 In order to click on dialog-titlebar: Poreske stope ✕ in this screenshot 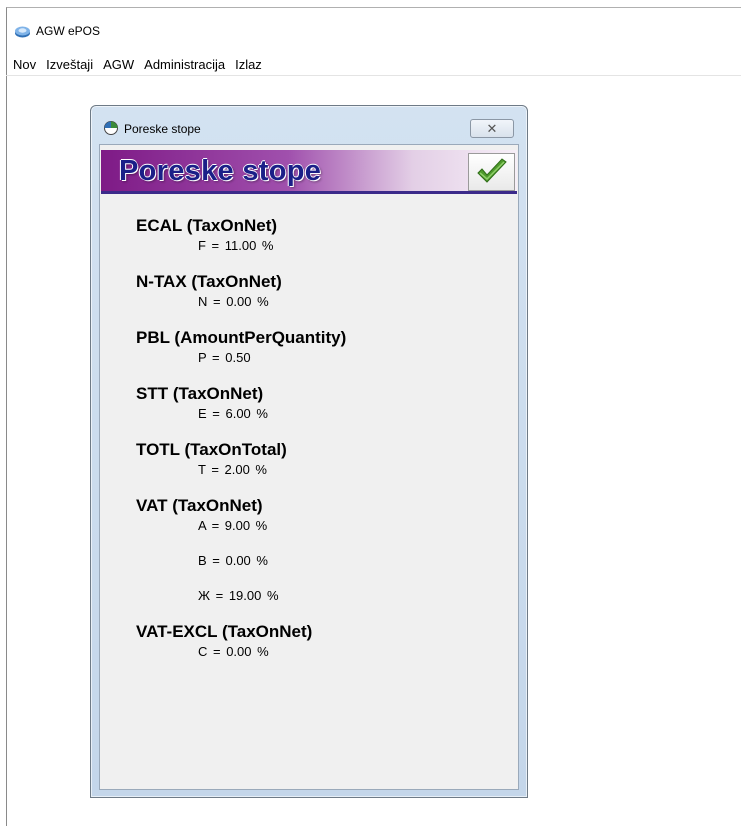, I will do `click(309, 124)`.